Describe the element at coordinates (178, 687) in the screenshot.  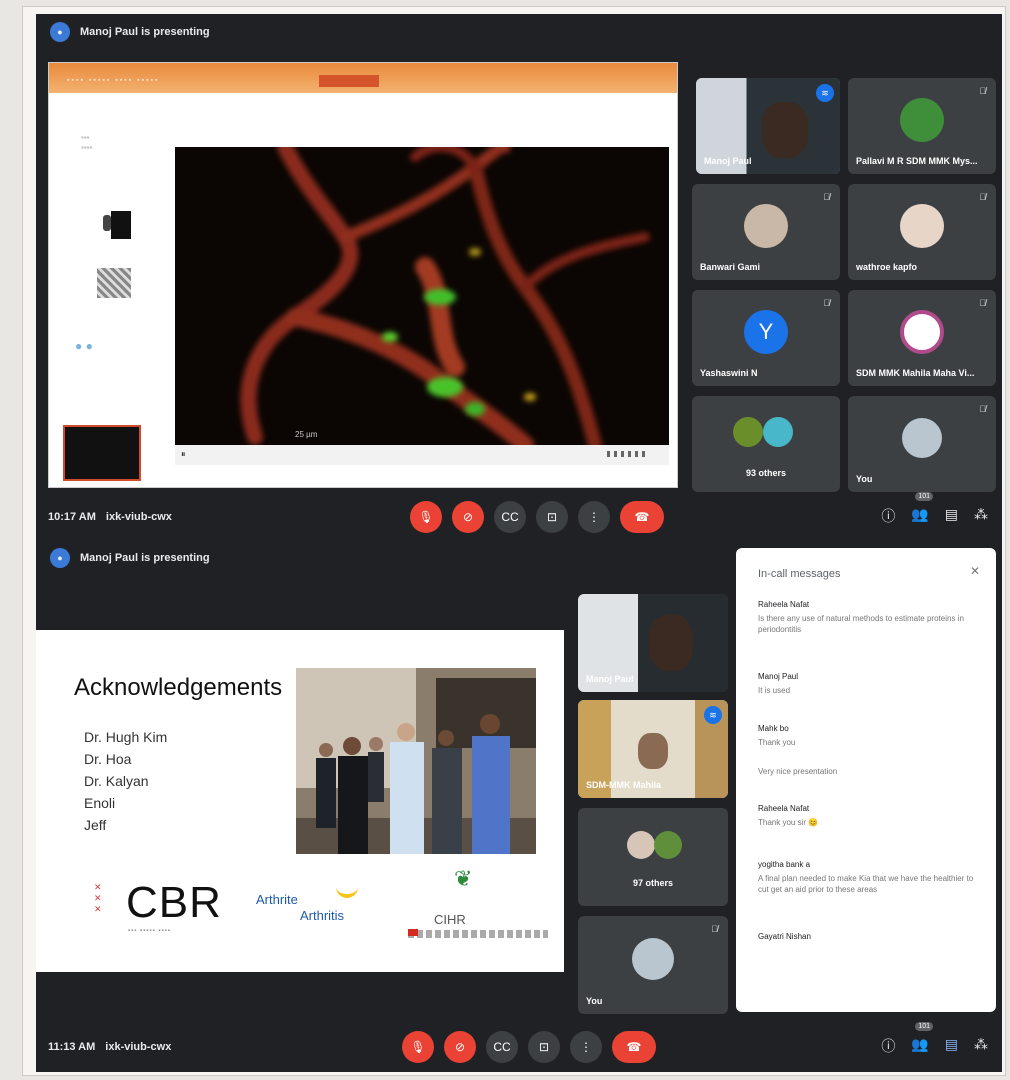
I see `slide-title: Acknowledgements` at that location.